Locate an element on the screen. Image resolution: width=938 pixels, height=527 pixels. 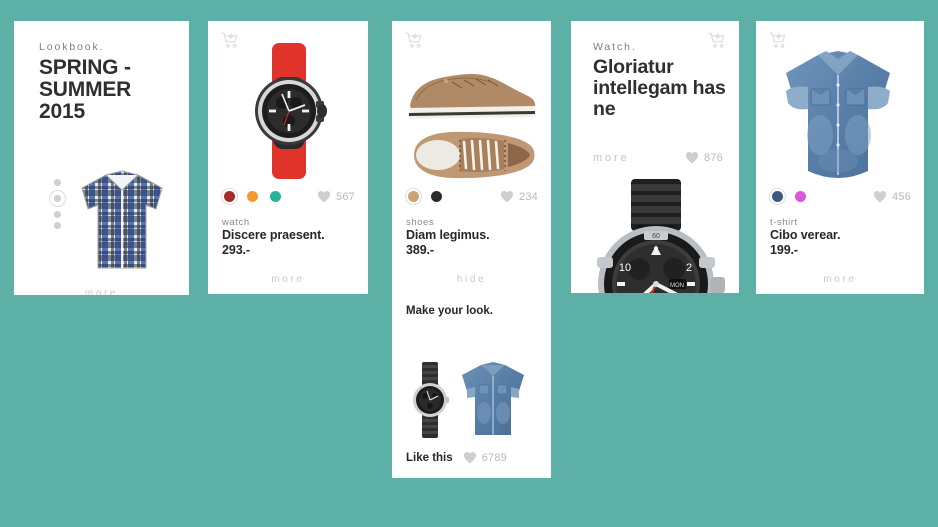
card-shoes-meta-row: 234 is located at coordinates (471, 196).